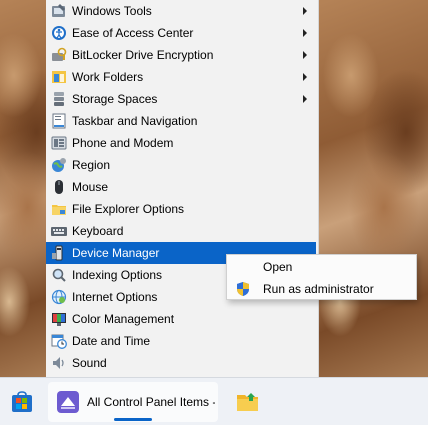 The height and width of the screenshot is (425, 428). Describe the element at coordinates (59, 253) in the screenshot. I see `device-manager-icon` at that location.